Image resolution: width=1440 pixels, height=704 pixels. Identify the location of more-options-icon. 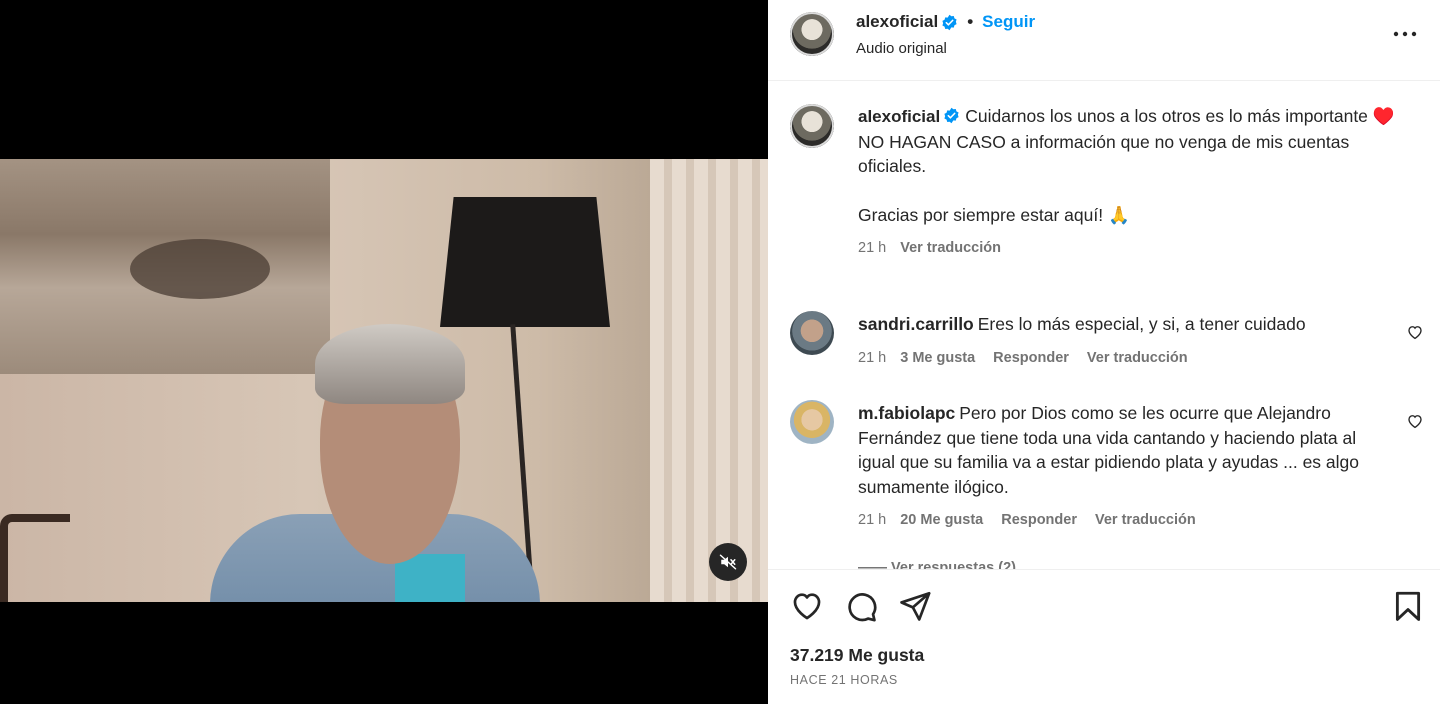
(1405, 34).